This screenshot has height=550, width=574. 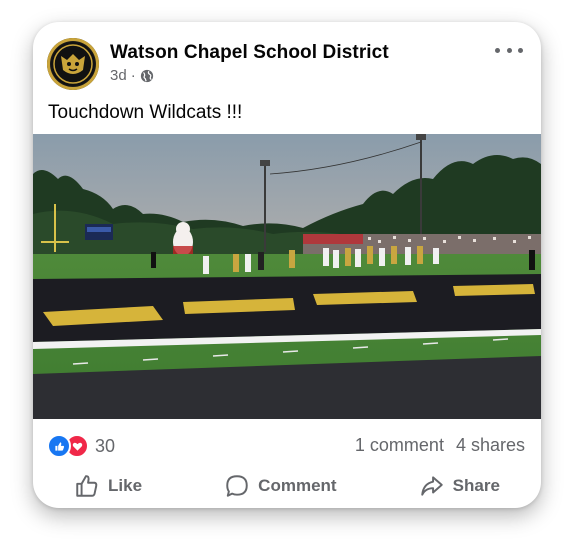 I want to click on post-time: 3d, so click(x=118, y=75).